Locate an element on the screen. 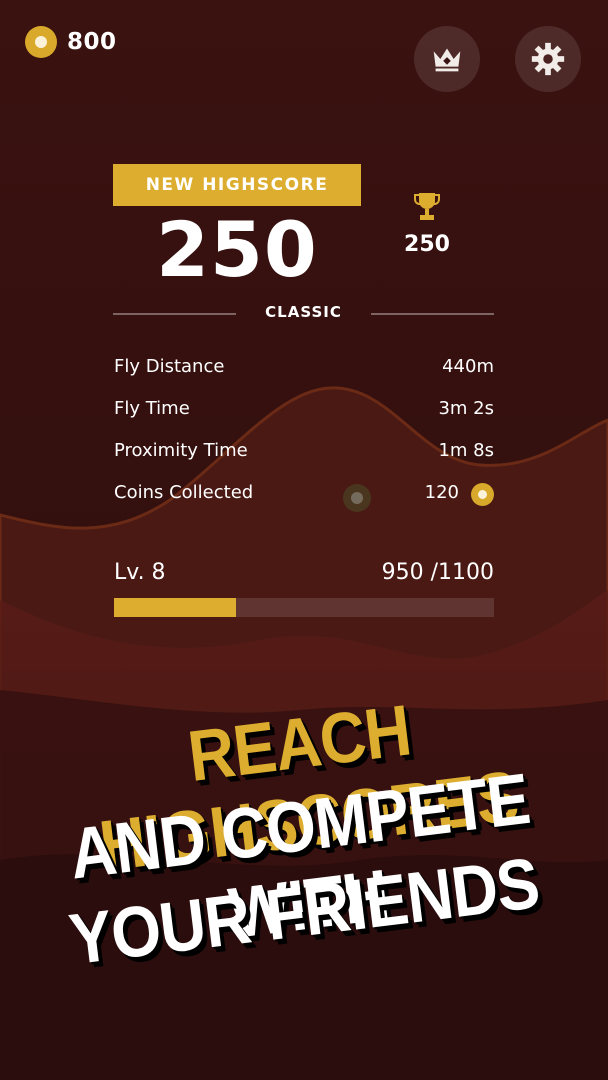  leaderboard-button is located at coordinates (447, 59).